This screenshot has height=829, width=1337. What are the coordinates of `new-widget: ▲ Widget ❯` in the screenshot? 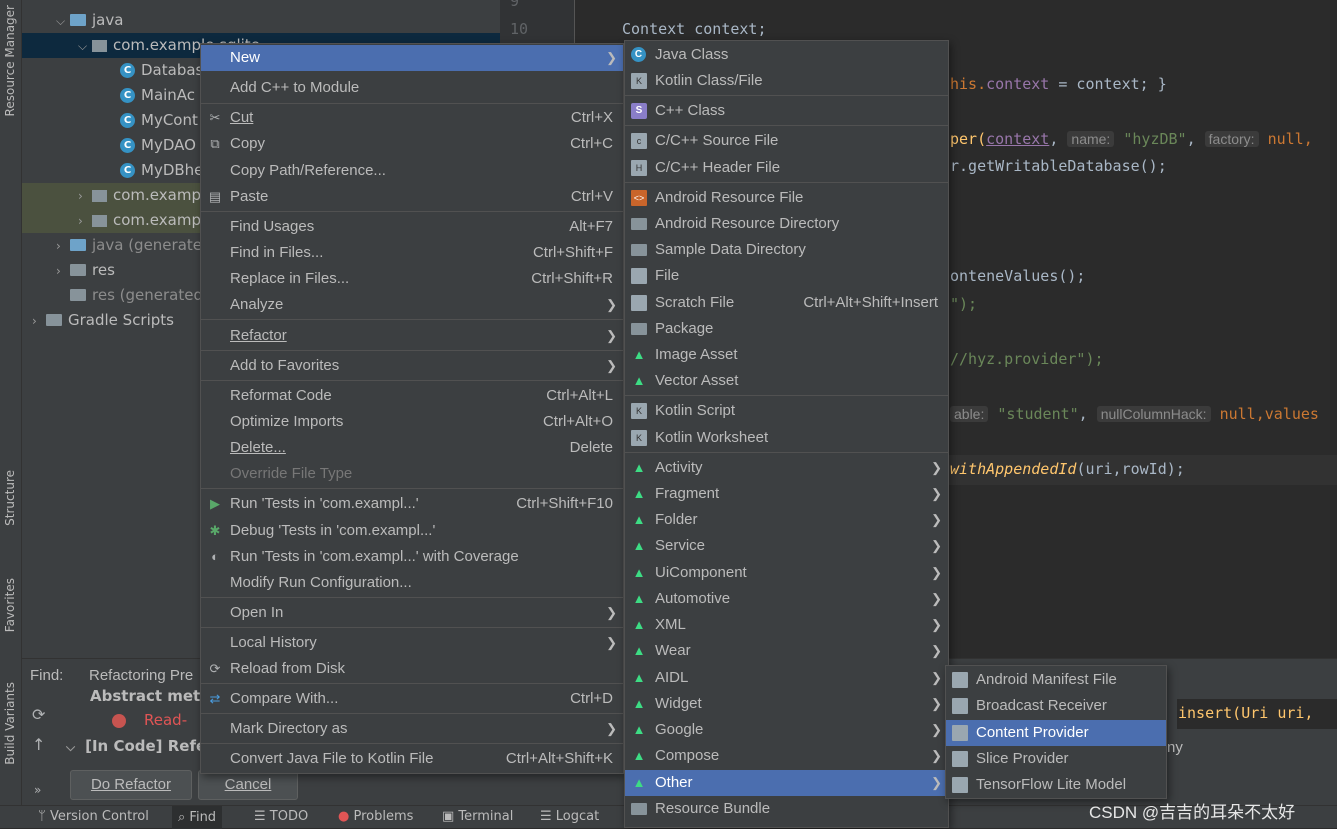 It's located at (786, 704).